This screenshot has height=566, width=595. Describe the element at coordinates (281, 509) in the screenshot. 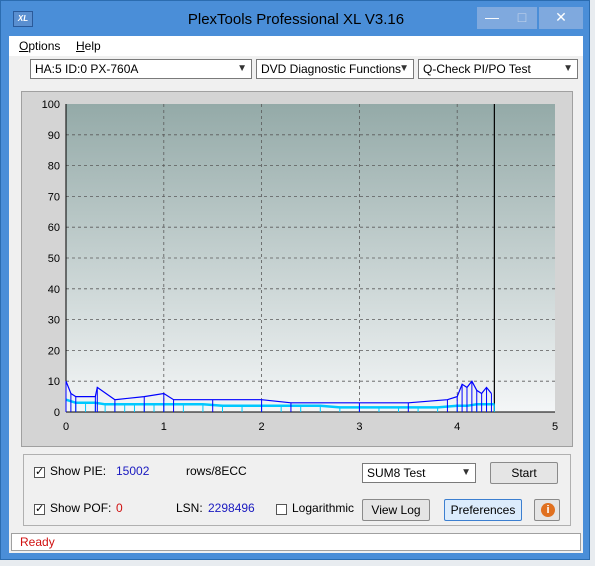

I see `logarithmic-checkbox` at that location.